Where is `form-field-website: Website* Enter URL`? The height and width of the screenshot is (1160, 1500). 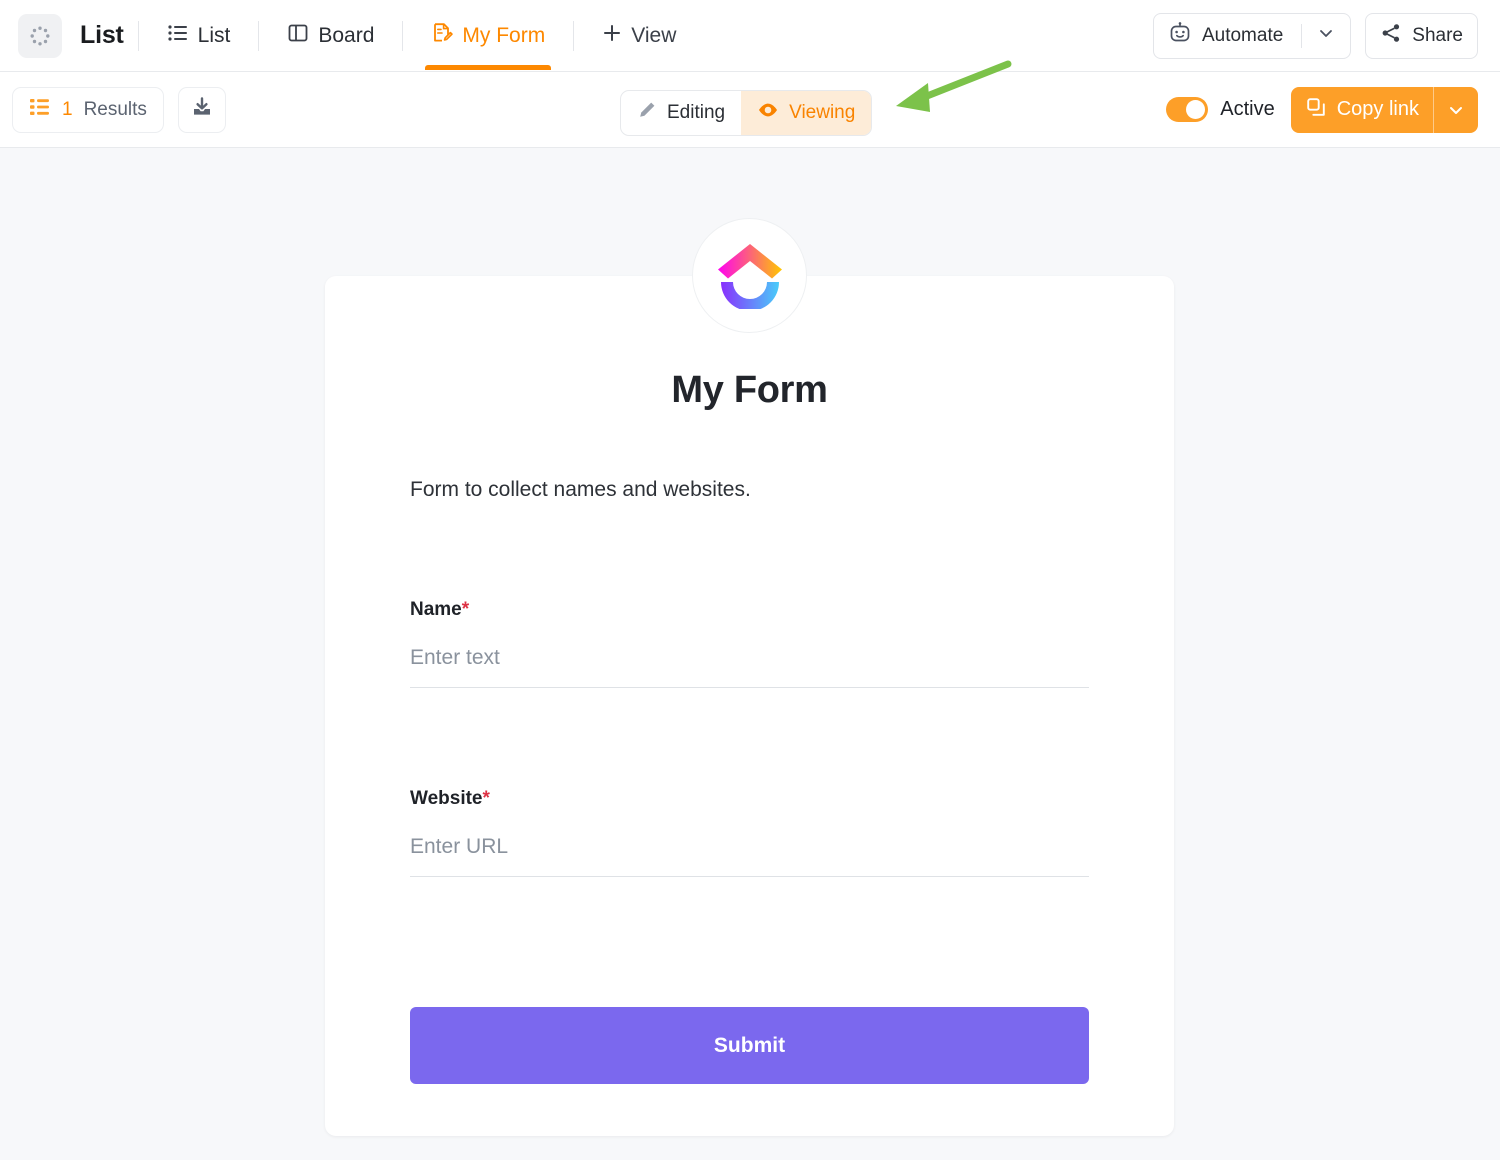
form-field-website: Website* Enter URL is located at coordinates (749, 832).